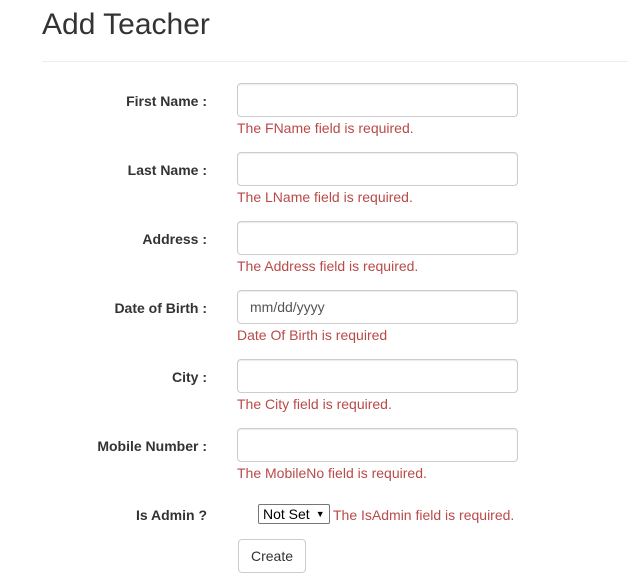 The width and height of the screenshot is (628, 584). I want to click on page-title: Add Teacher, so click(126, 24).